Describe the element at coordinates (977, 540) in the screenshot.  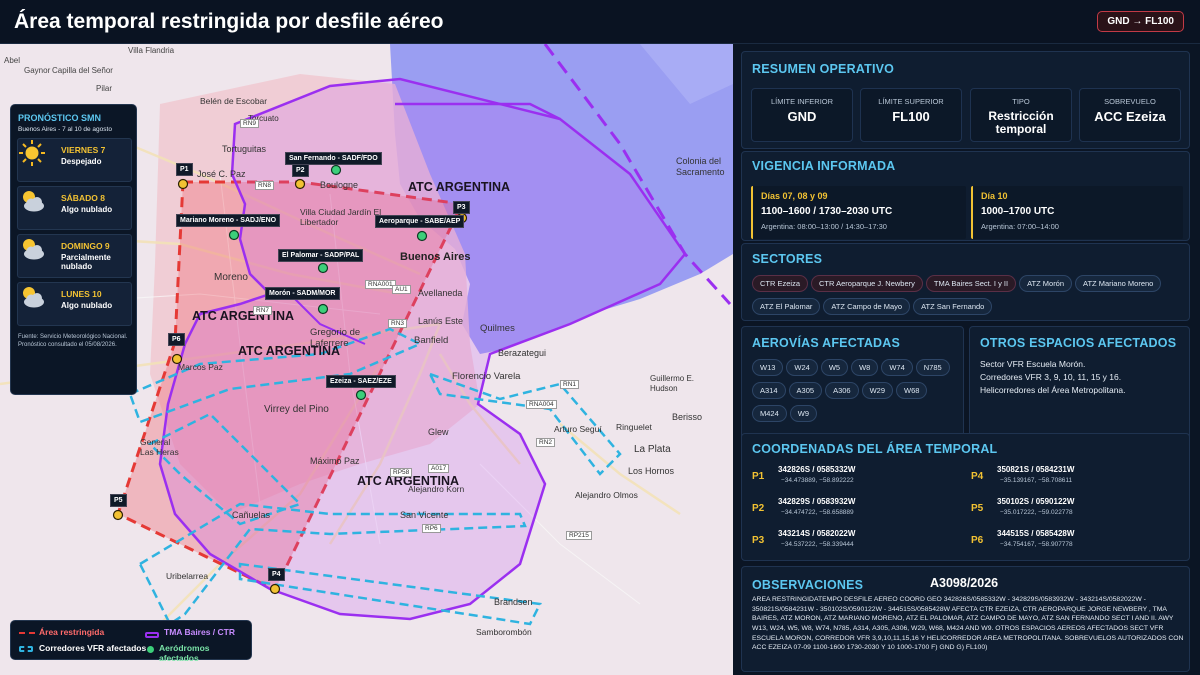
I see `coord-id: P6` at that location.